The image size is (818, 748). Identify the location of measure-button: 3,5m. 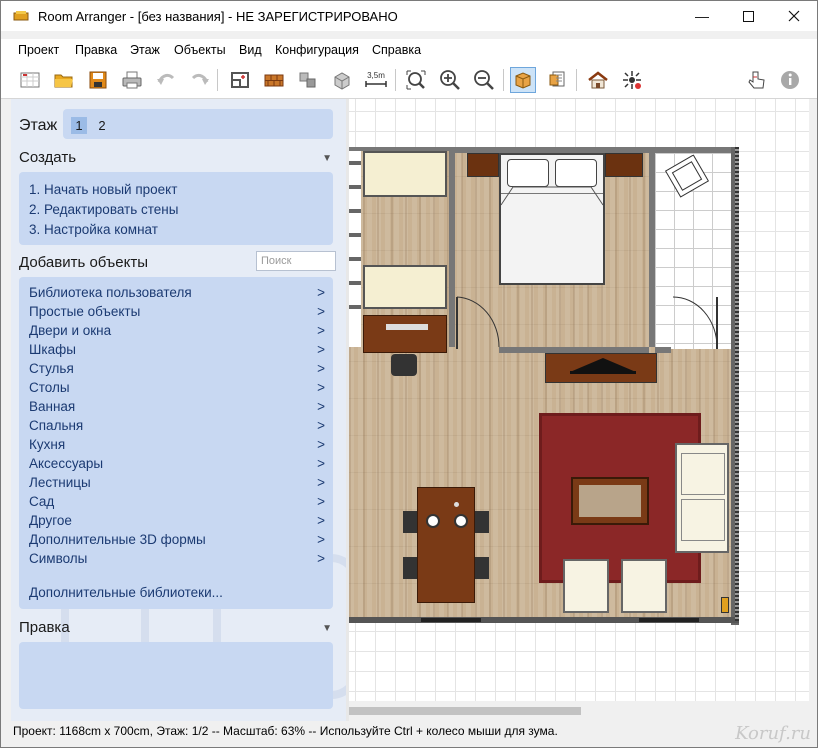
(376, 80).